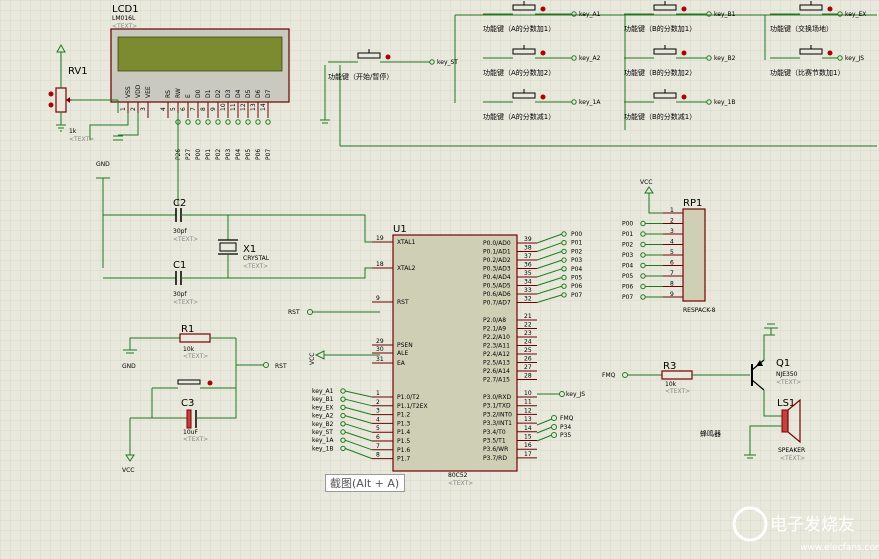 Image resolution: width=879 pixels, height=559 pixels. I want to click on x1-value: CRYSTAL, so click(256, 258).